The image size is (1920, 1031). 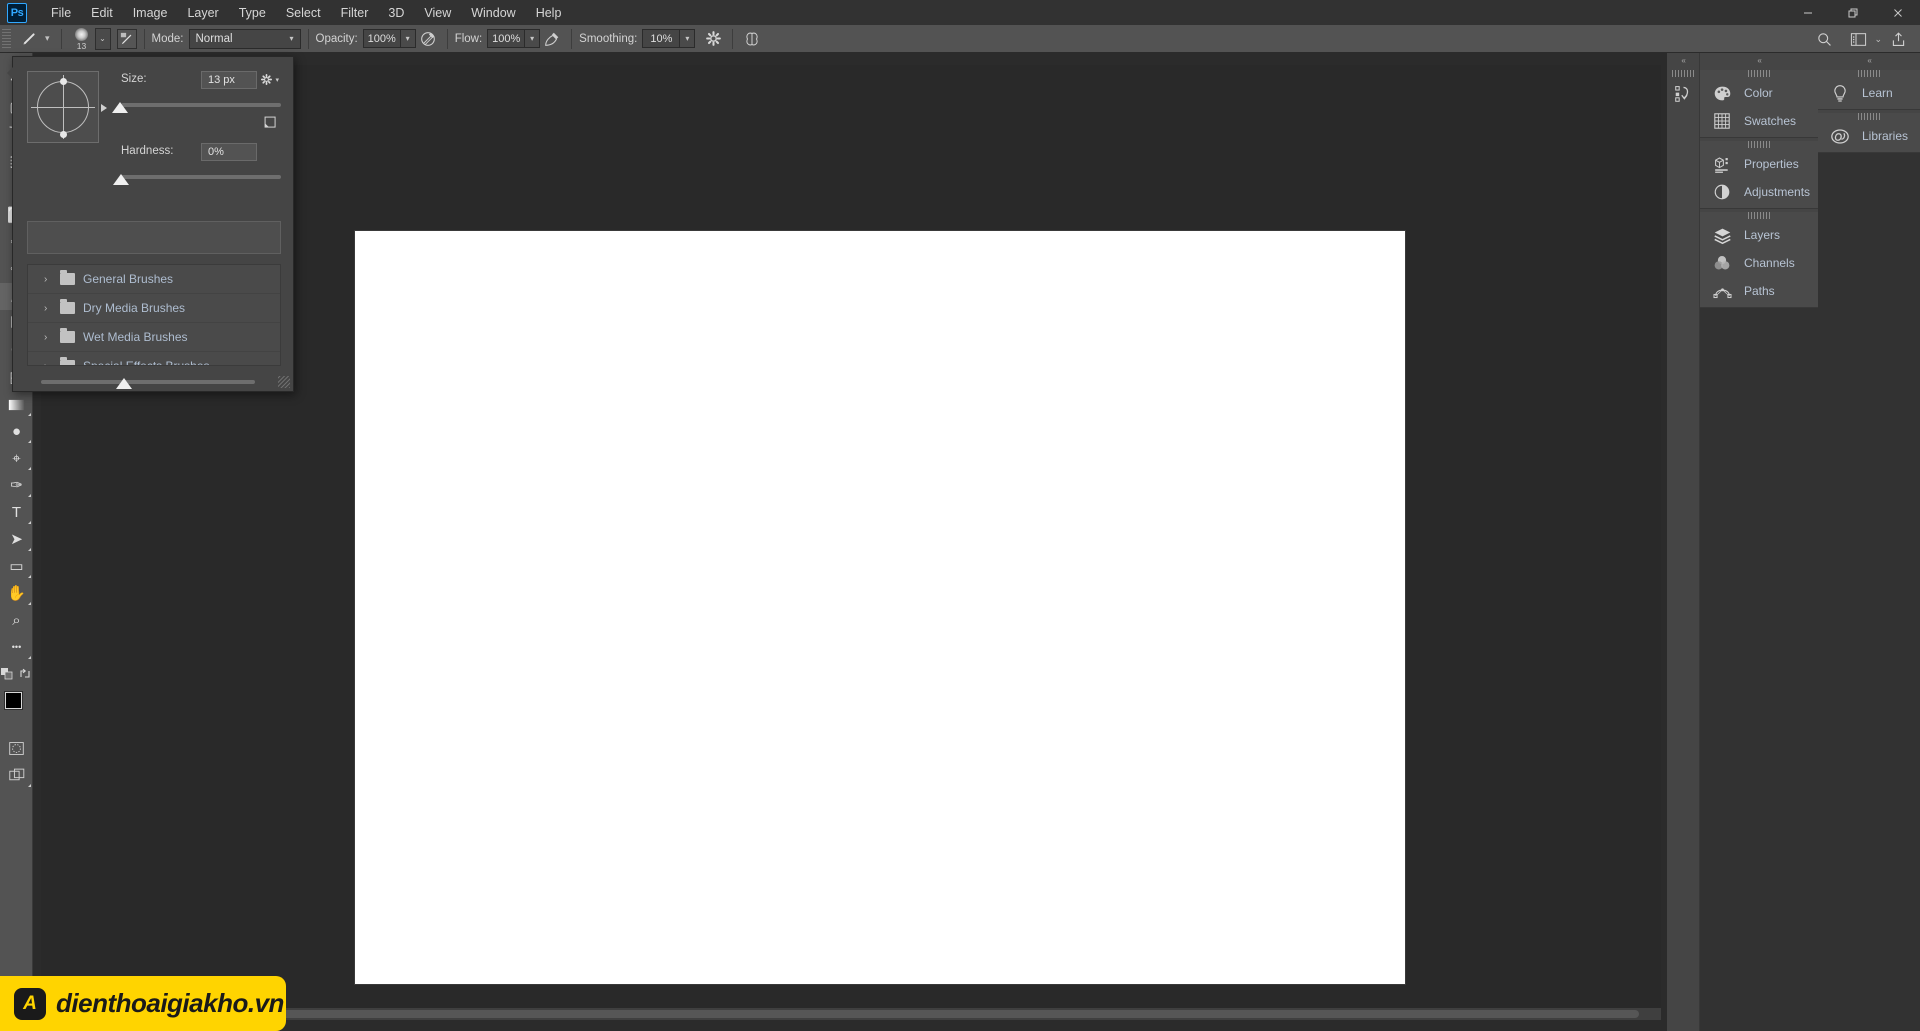 What do you see at coordinates (1869, 60) in the screenshot?
I see `secondary-dock-collapse-button: «` at bounding box center [1869, 60].